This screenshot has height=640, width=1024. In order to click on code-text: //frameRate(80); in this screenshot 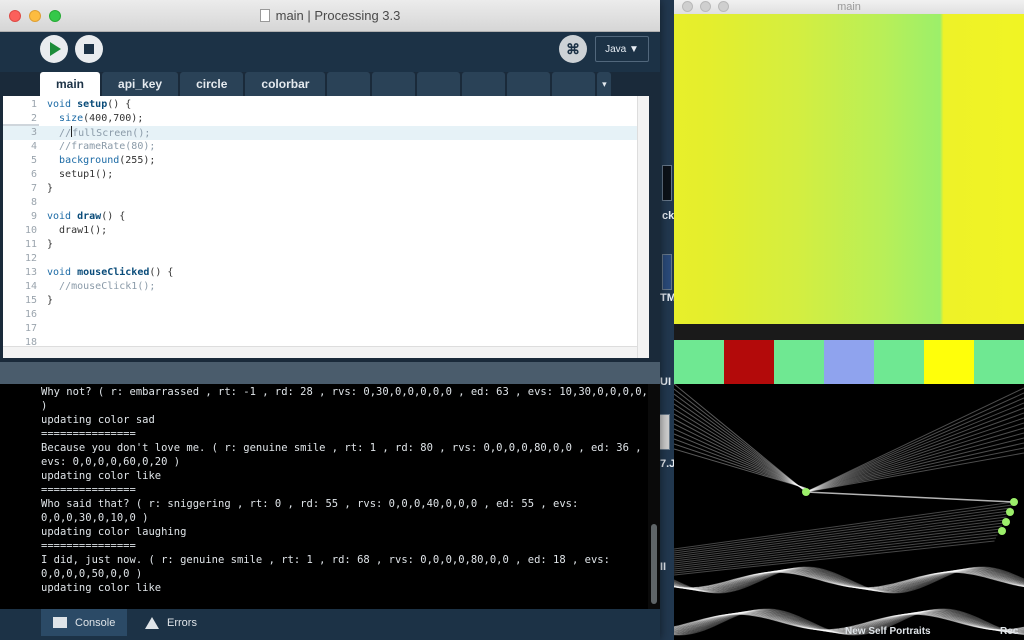, I will do `click(101, 147)`.